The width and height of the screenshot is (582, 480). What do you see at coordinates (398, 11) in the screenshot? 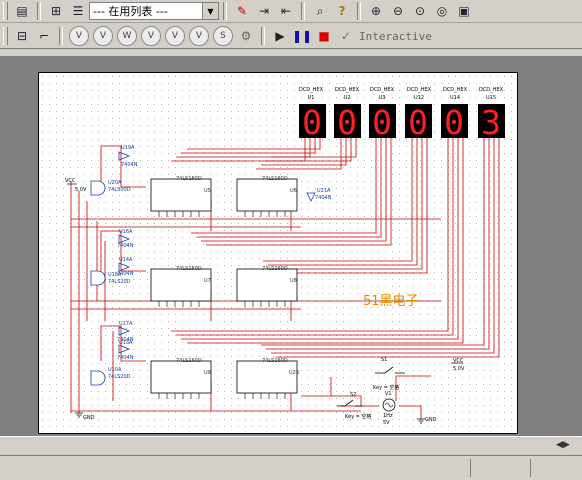
I see `zoom-out-icon: ⊖` at bounding box center [398, 11].